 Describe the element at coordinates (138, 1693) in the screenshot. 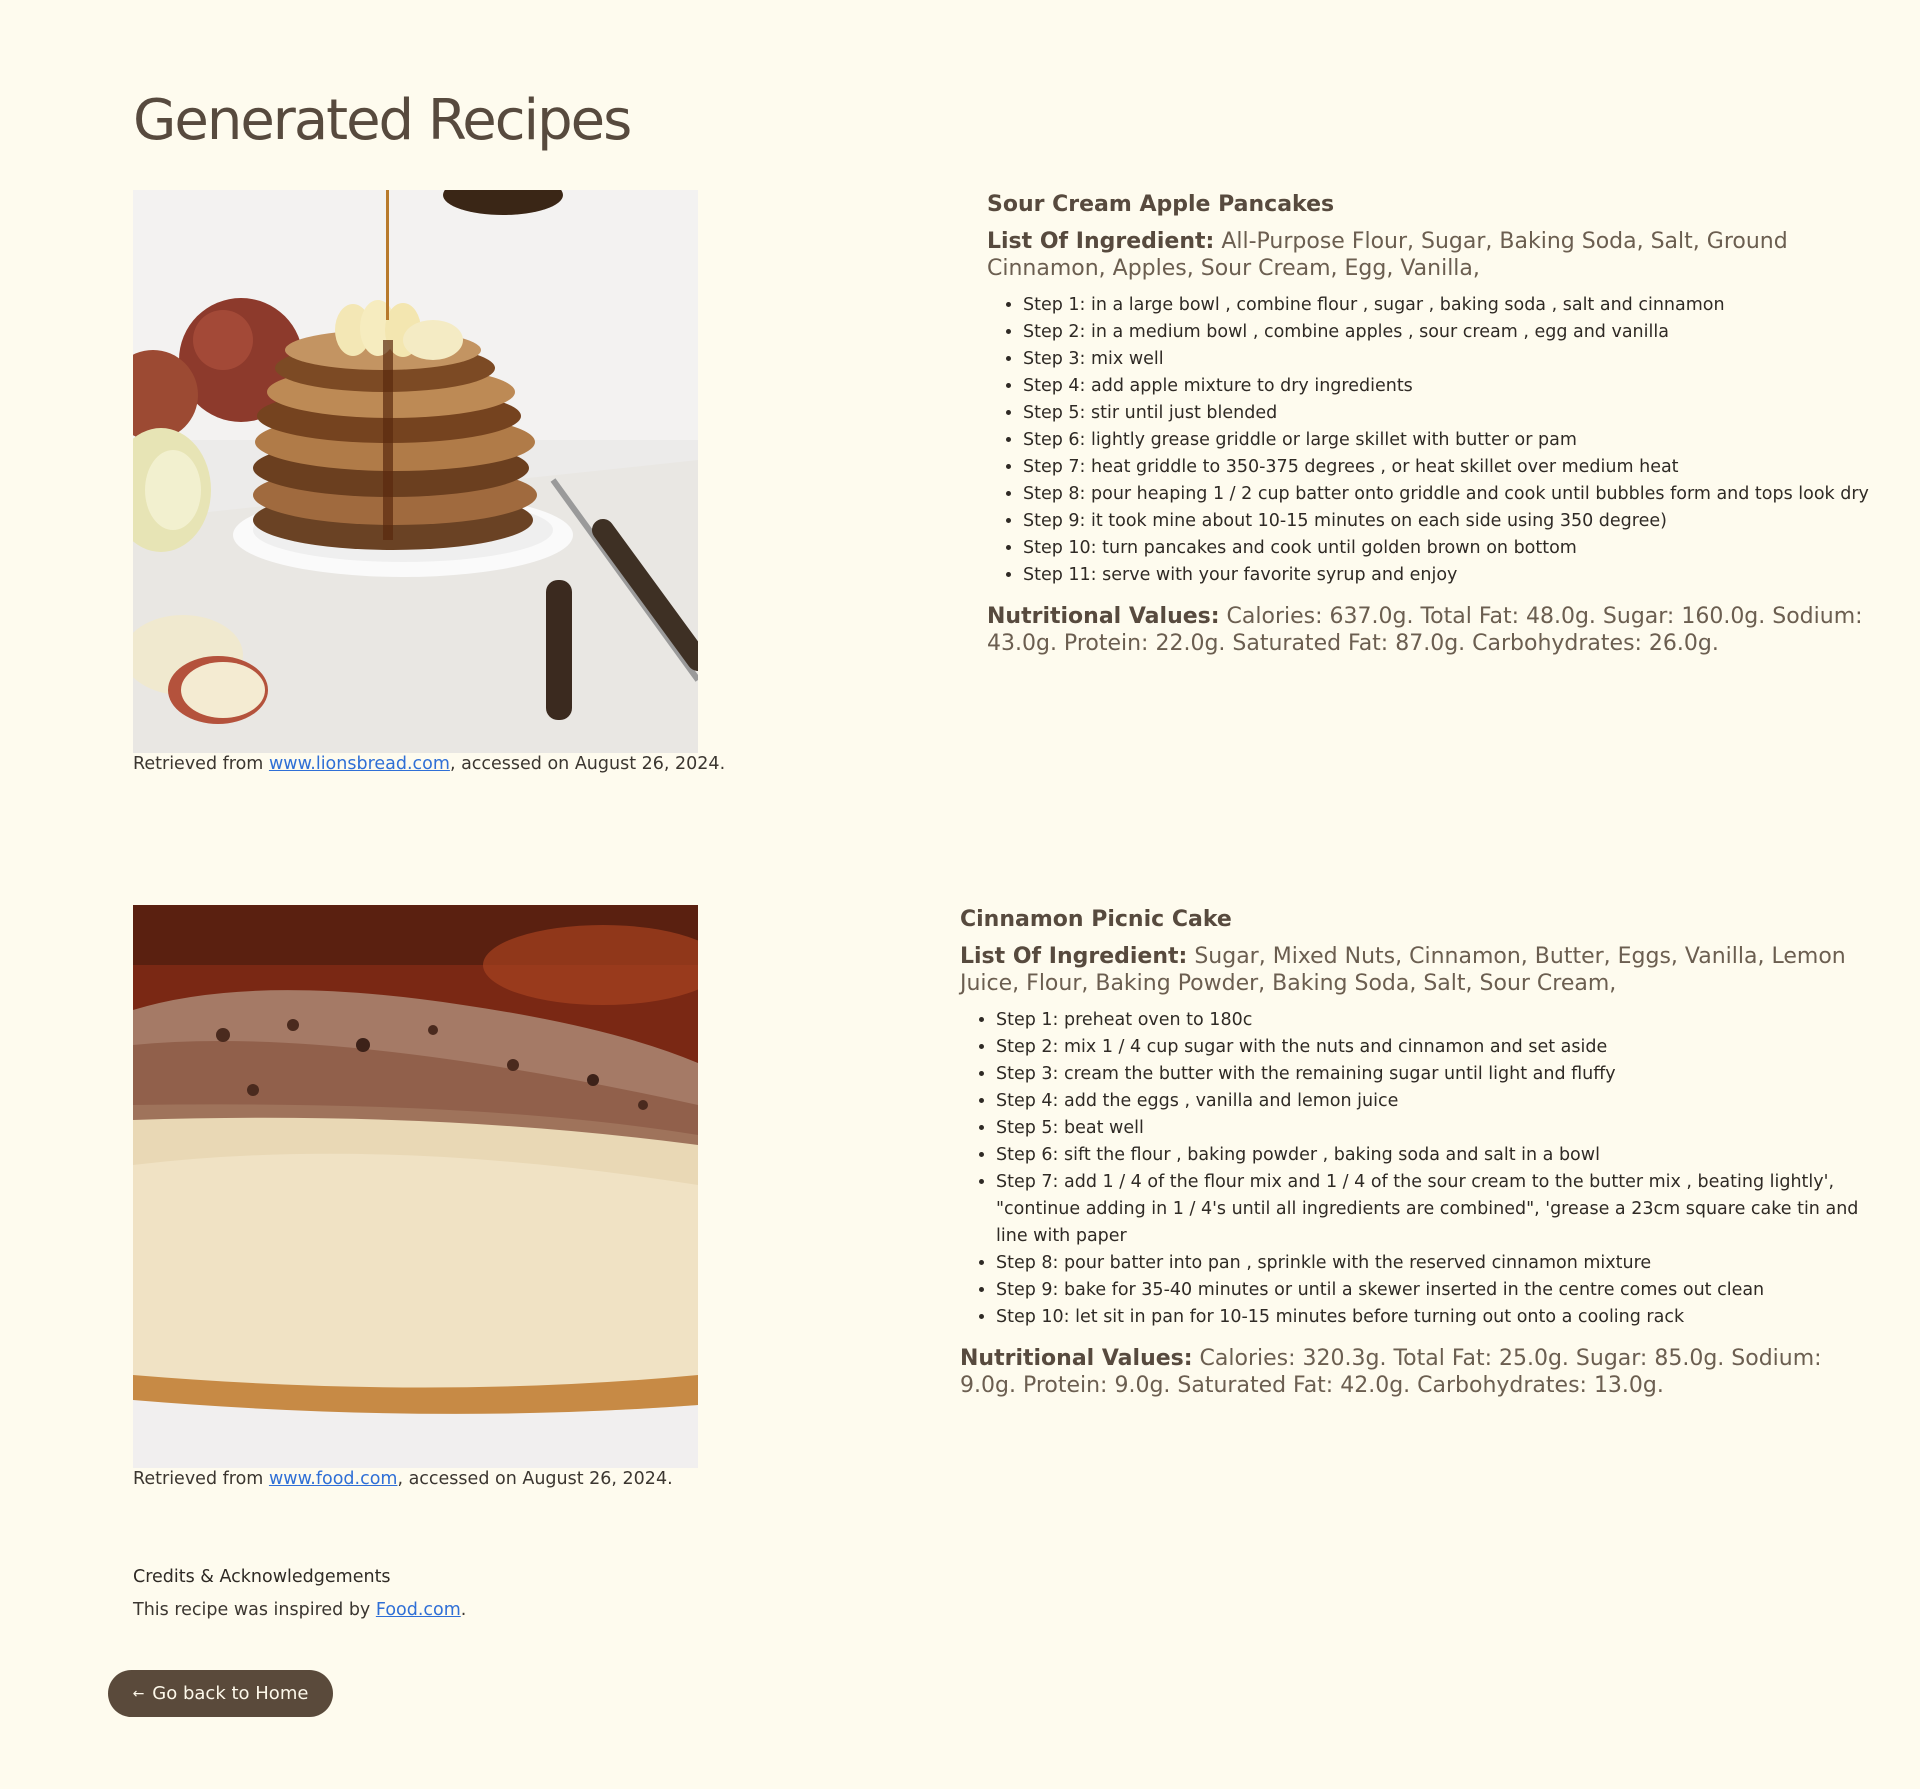

I see `arrow-left-icon: ←` at that location.